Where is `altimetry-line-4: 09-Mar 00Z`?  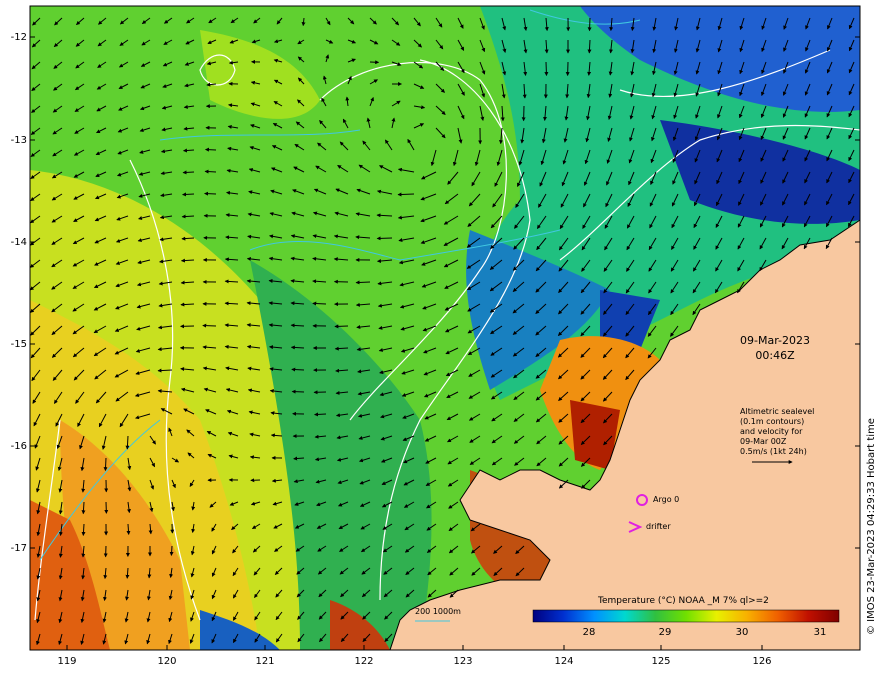
altimetry-line-4: 09-Mar 00Z is located at coordinates (763, 441).